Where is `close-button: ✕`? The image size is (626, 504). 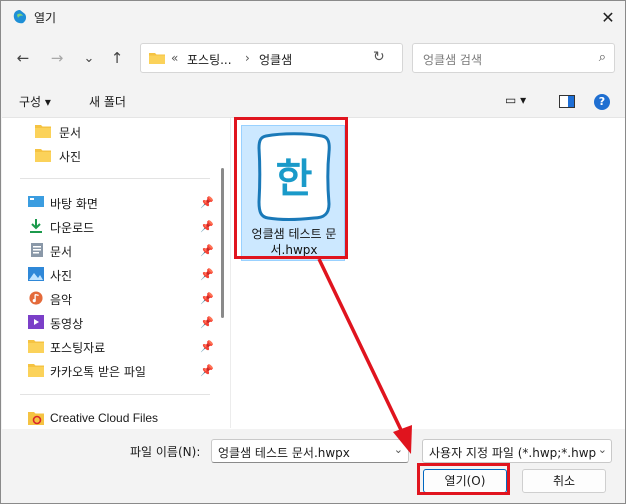
close-button: ✕ is located at coordinates (608, 17).